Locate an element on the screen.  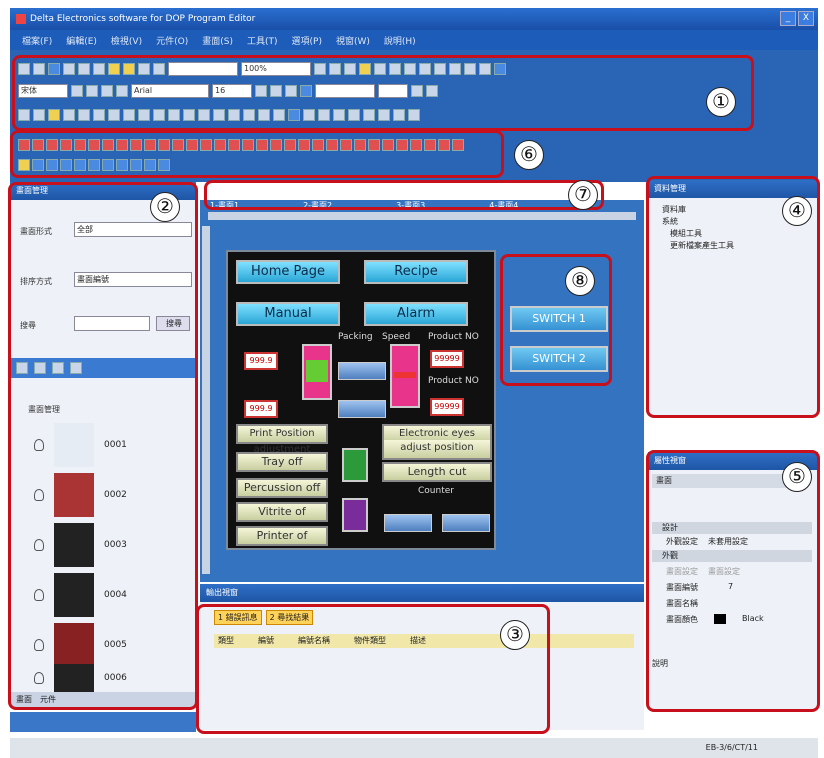
counter-label: Counter is located at coordinates (436, 491).